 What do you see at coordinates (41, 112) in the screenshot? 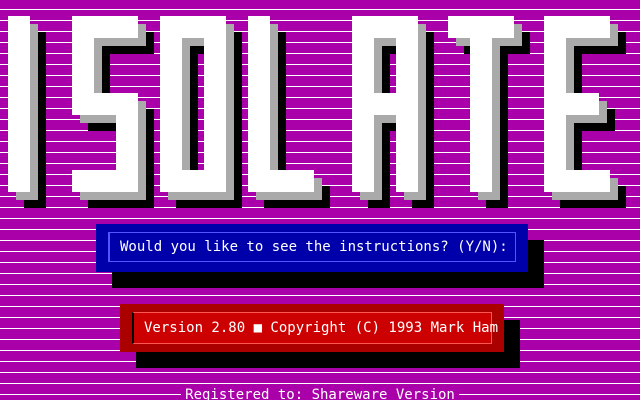
I see `title-letter-i` at bounding box center [41, 112].